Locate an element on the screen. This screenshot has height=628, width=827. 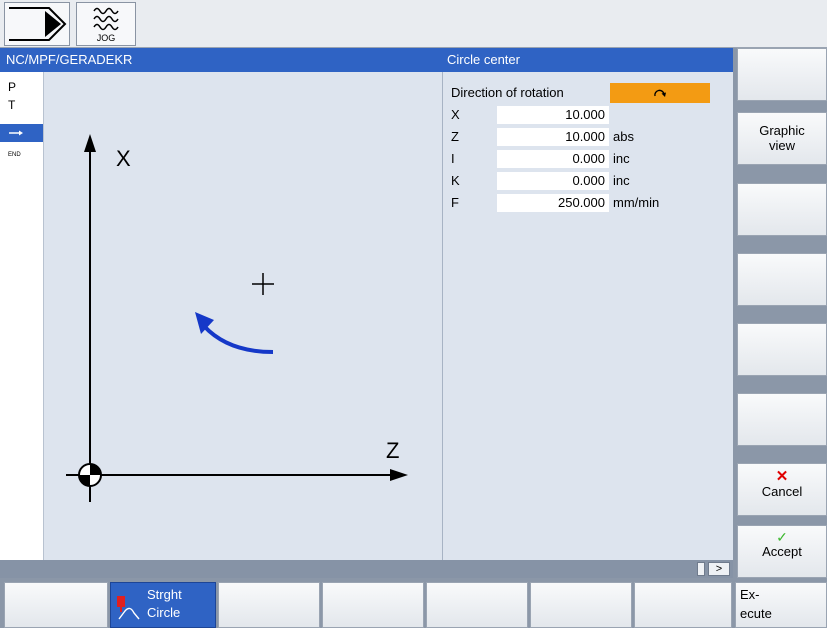
accept-check-icon: ✓ is located at coordinates (782, 537).